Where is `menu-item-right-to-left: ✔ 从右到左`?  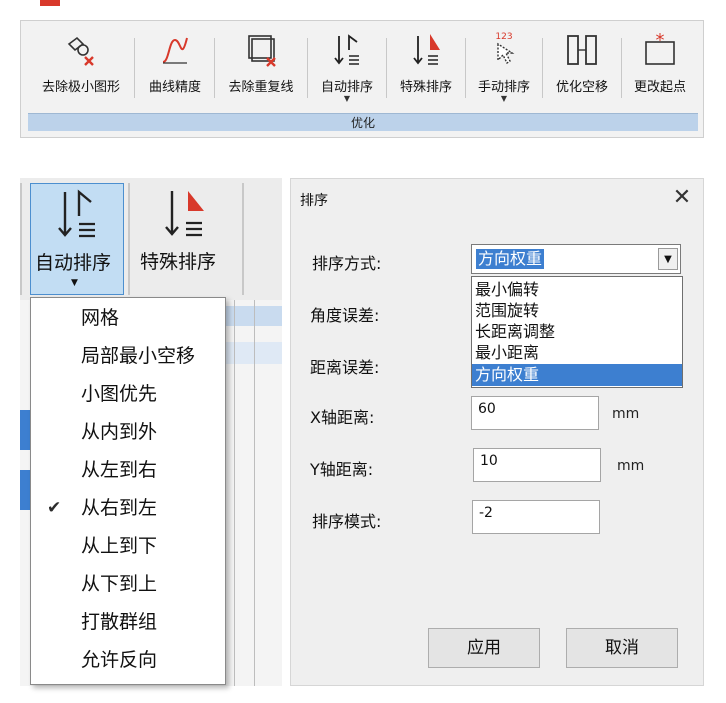
menu-item-right-to-left: ✔ 从右到左 is located at coordinates (128, 508).